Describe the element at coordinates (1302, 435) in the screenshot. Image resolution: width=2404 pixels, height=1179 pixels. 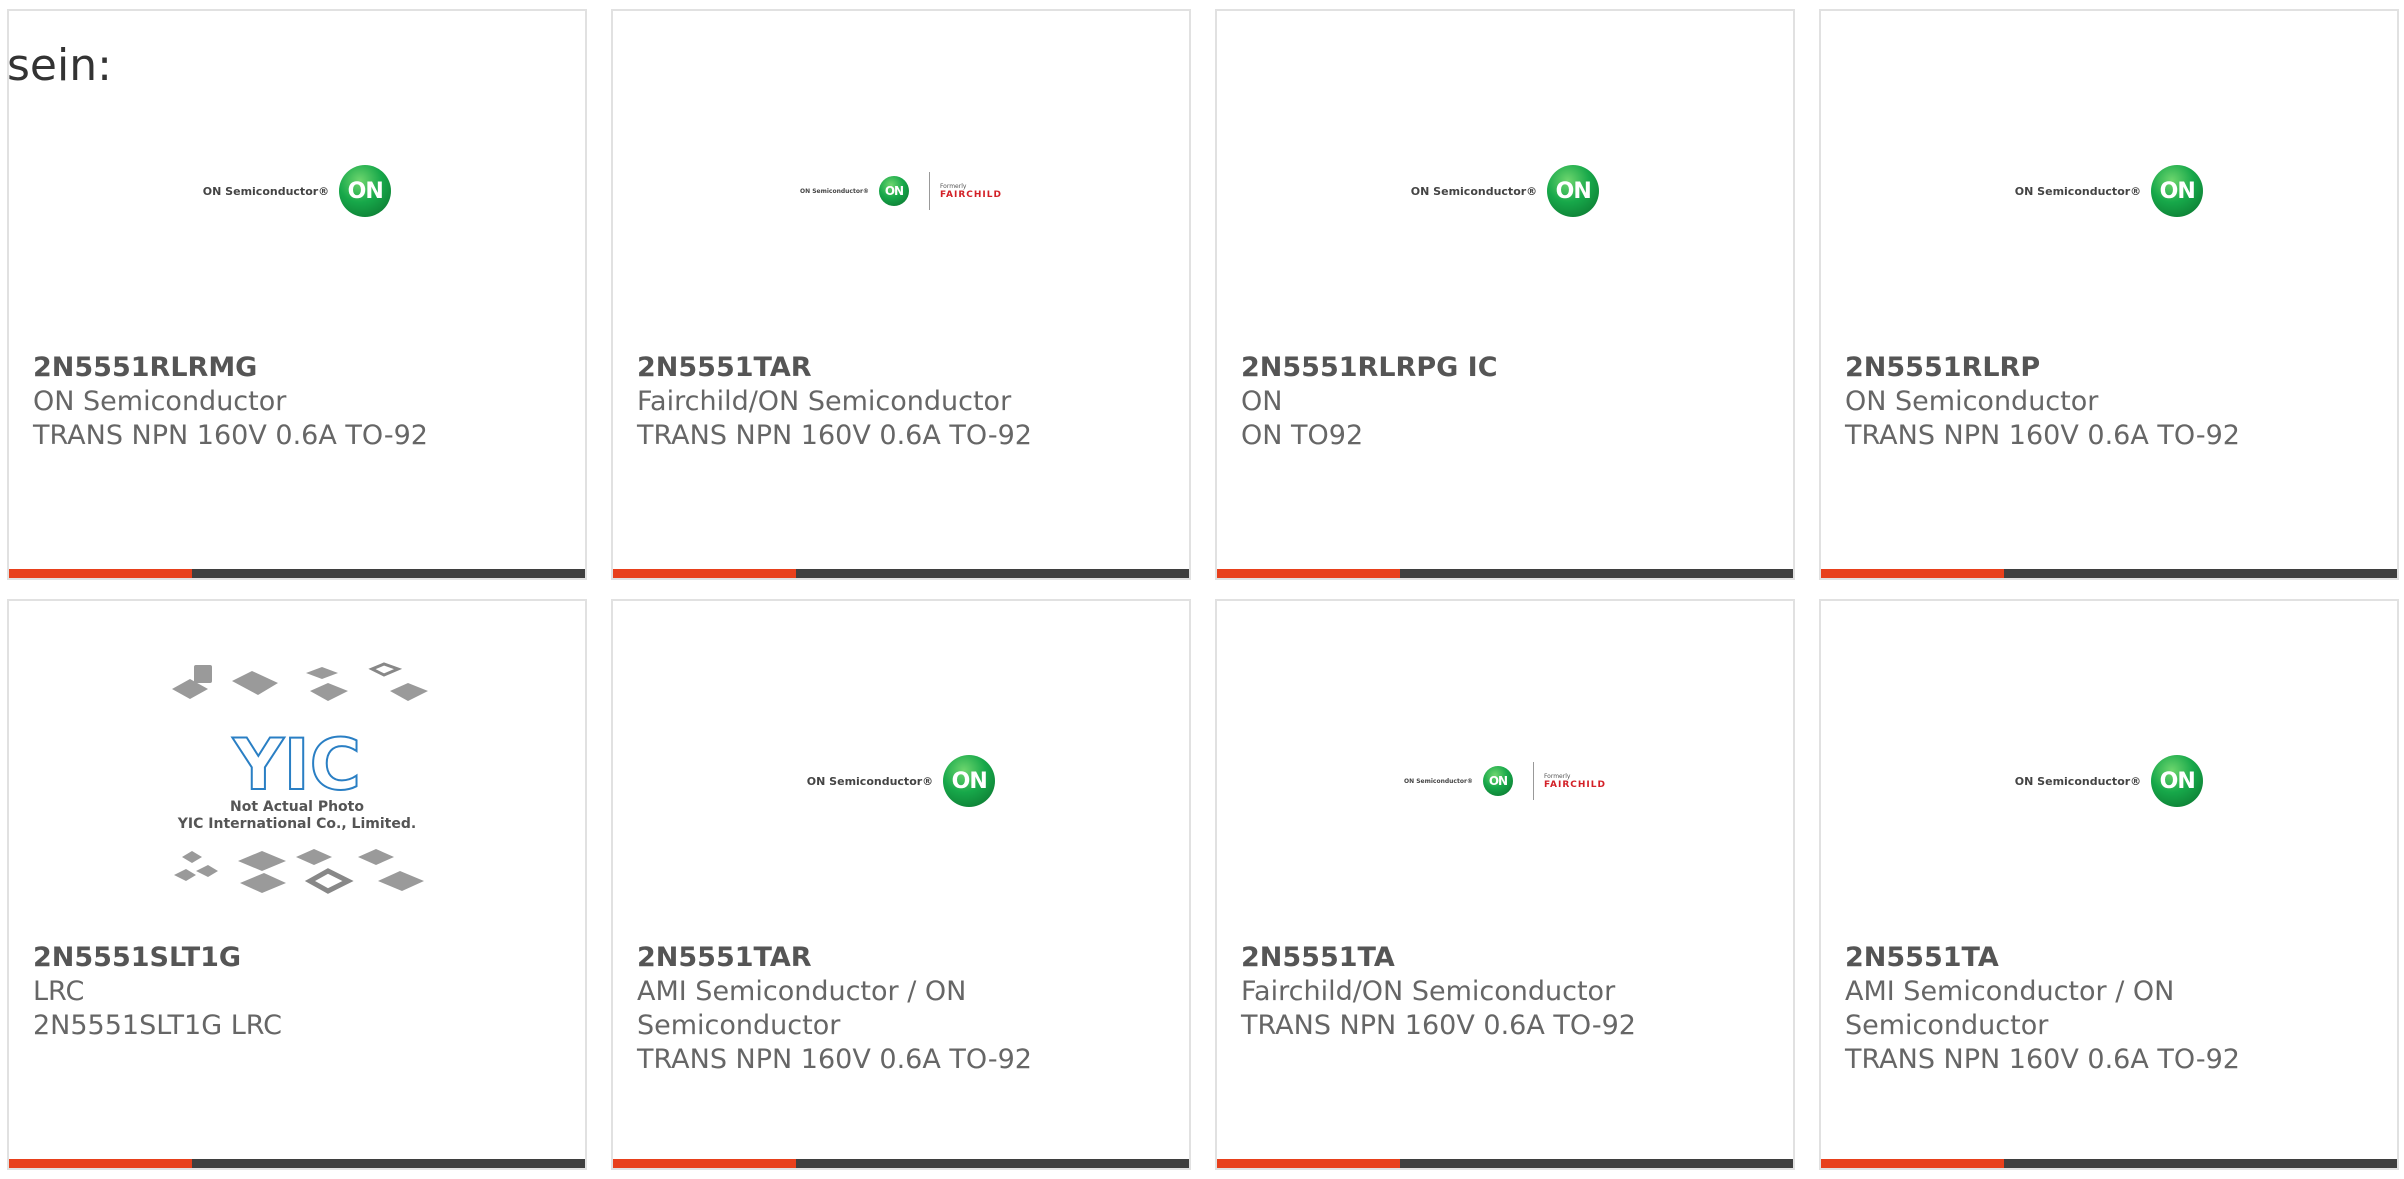
I see `product-description: ON TO92` at that location.